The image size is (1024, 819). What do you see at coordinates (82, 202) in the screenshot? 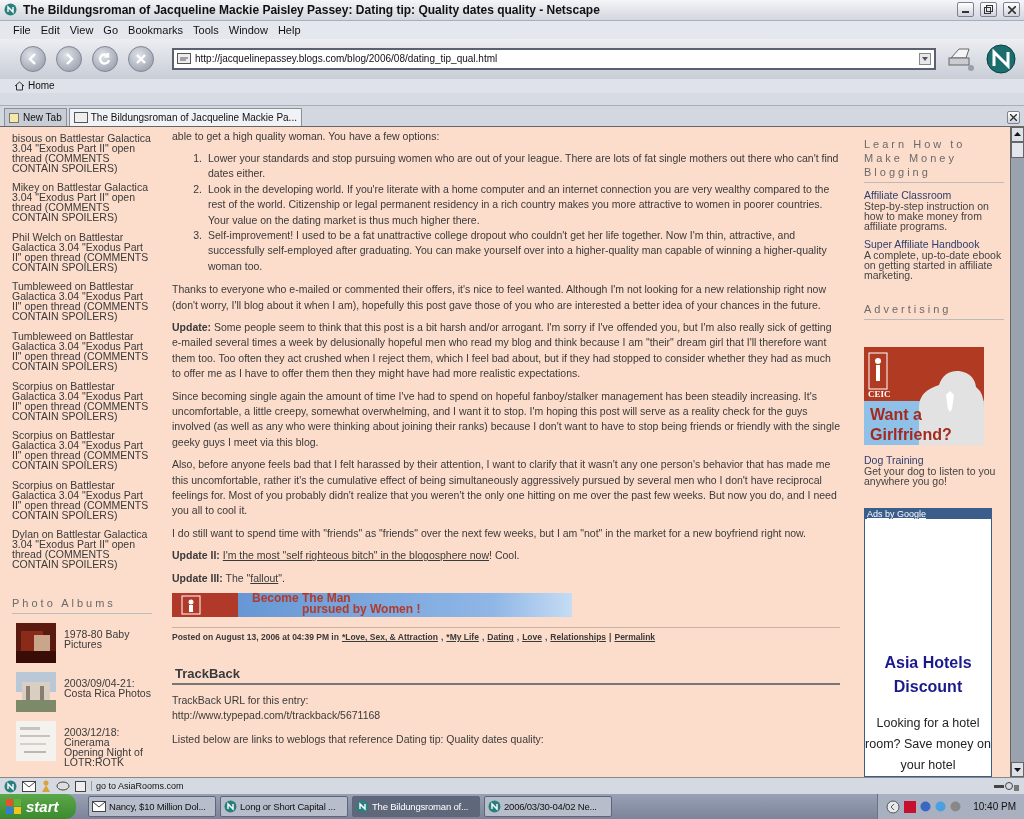
I see `comment-link: Mikey on Battlestar Galactica 3.04 "Exodus Part II" open thread (COMMENTS CONTAIN SPOILERS)` at bounding box center [82, 202].